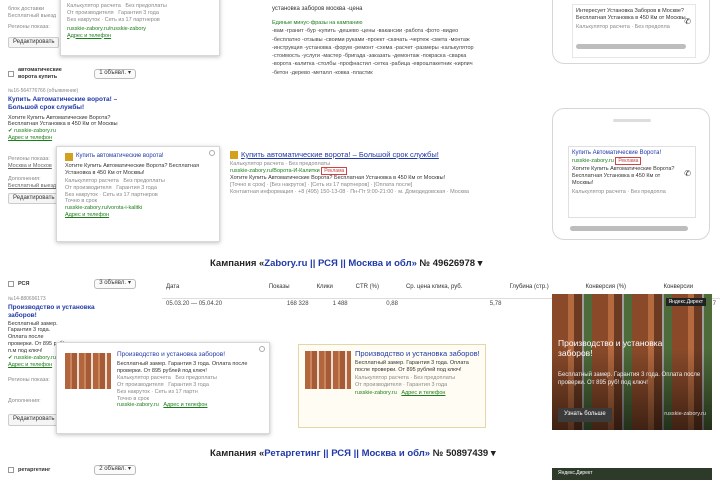 The height and width of the screenshot is (480, 720). What do you see at coordinates (376, 288) in the screenshot?
I see `column-header: CTR (%)` at bounding box center [376, 288].